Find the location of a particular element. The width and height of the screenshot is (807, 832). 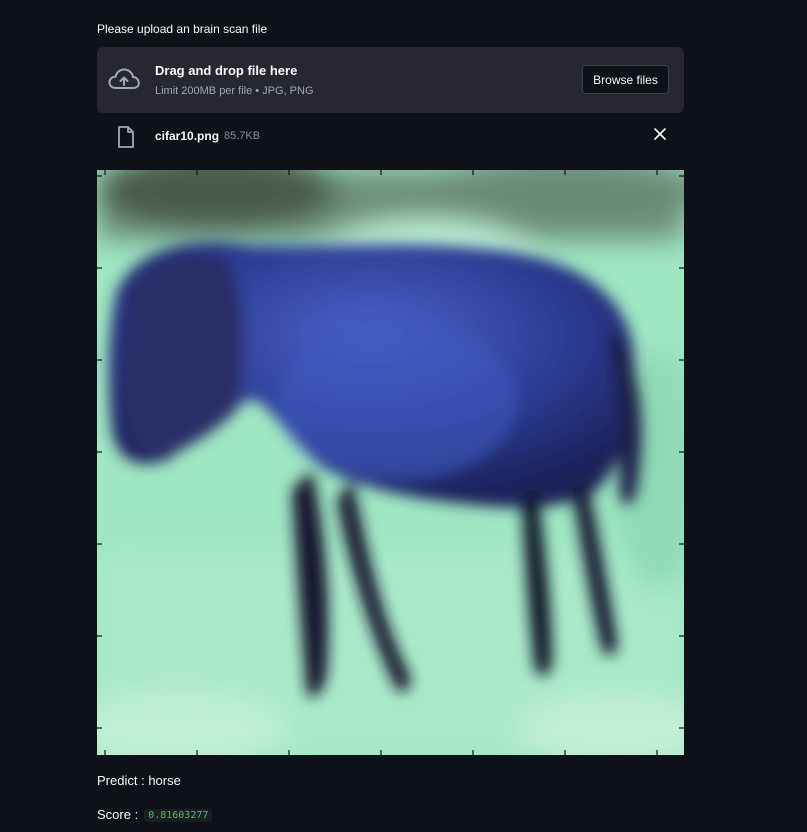

upload-label: Please upload an brain scan file is located at coordinates (182, 29).